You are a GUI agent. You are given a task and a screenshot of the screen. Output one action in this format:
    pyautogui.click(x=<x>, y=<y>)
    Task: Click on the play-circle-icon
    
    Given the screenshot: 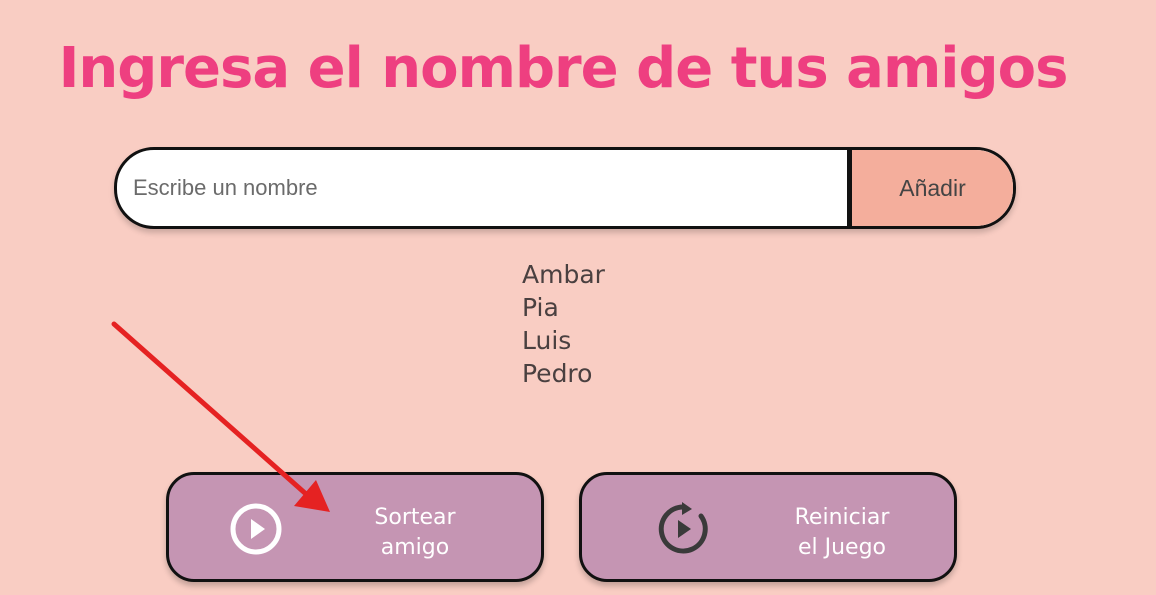 What is the action you would take?
    pyautogui.click(x=256, y=529)
    